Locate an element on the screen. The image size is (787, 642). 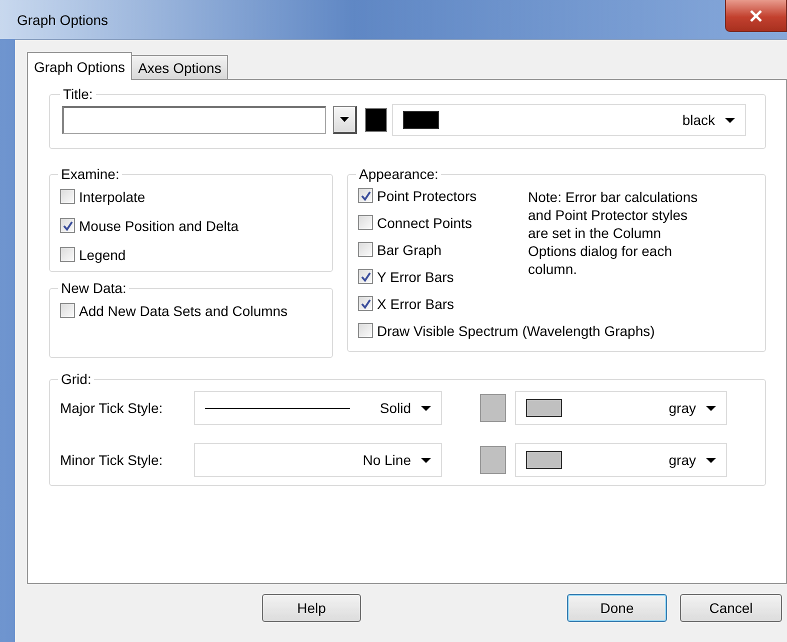
tab: Axes Options is located at coordinates (179, 67).